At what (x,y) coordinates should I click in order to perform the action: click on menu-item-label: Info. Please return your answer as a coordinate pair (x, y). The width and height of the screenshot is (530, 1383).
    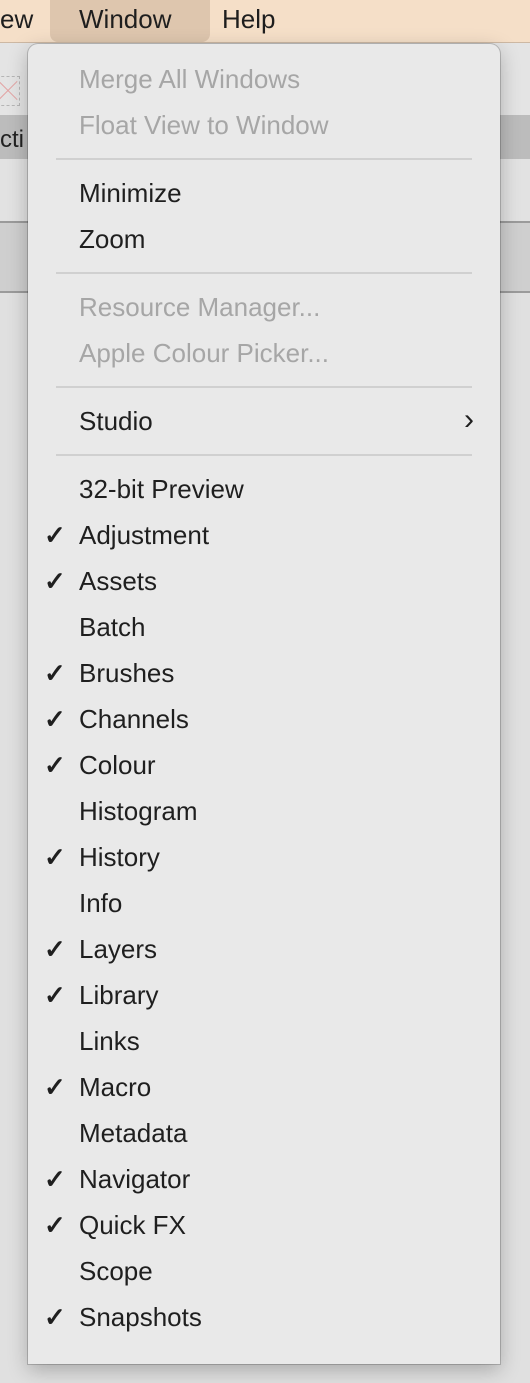
    Looking at the image, I should click on (101, 903).